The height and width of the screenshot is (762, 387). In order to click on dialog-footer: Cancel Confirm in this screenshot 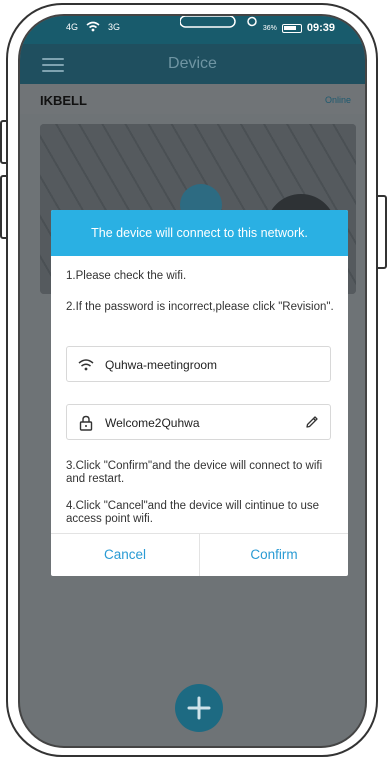, I will do `click(199, 554)`.